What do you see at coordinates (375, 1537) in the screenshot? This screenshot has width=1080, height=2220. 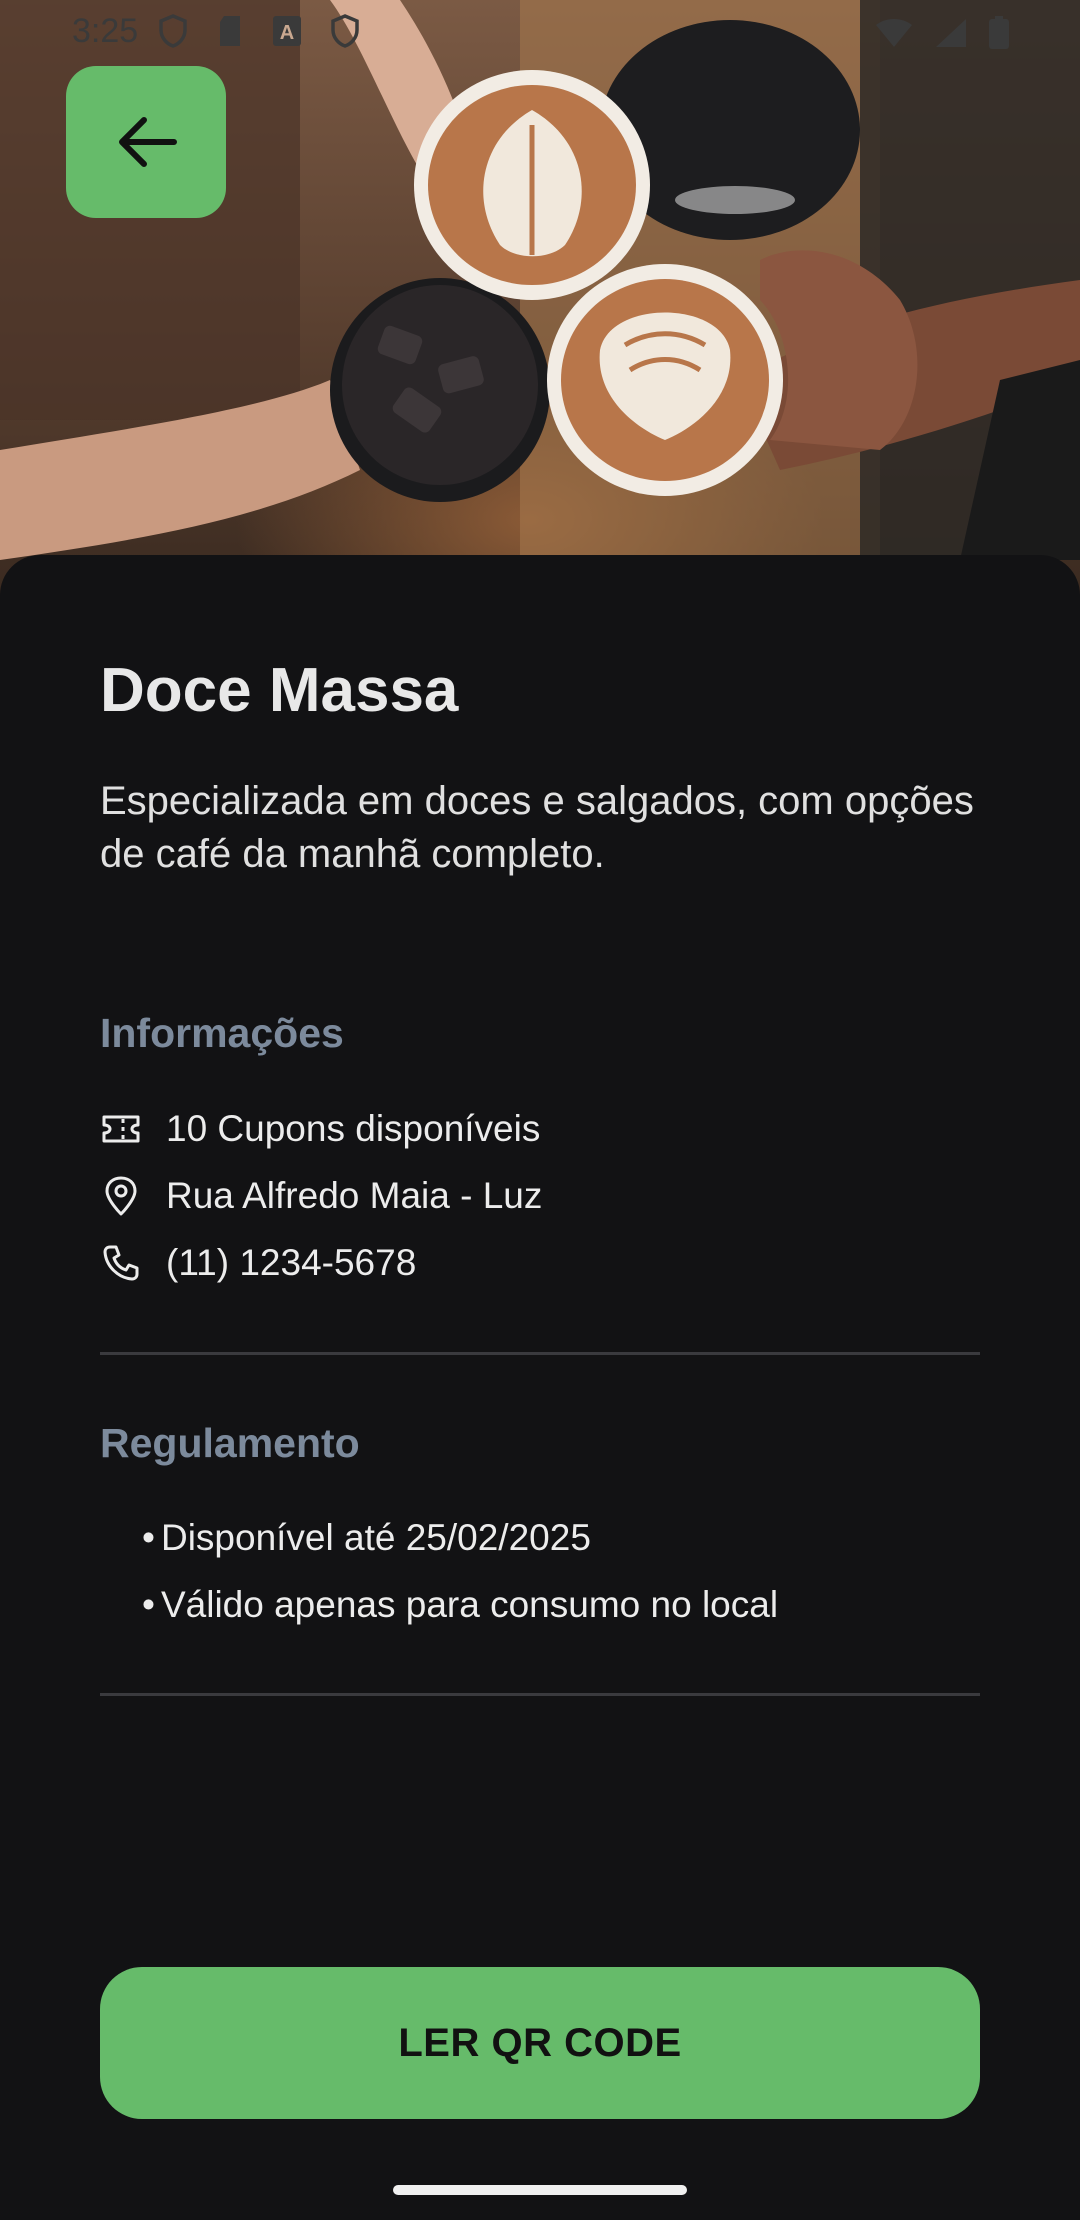 I see `rule-item-text: Disponível até 25/02/2025` at bounding box center [375, 1537].